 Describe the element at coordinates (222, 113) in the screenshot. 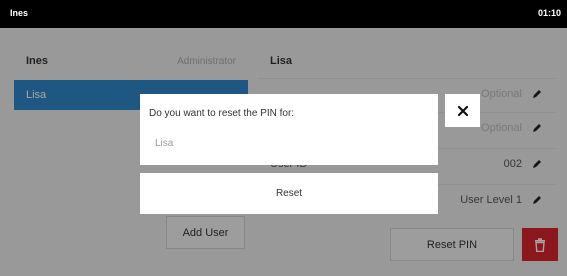

I see `dialog-question: Do you want to reset the PIN for:` at that location.